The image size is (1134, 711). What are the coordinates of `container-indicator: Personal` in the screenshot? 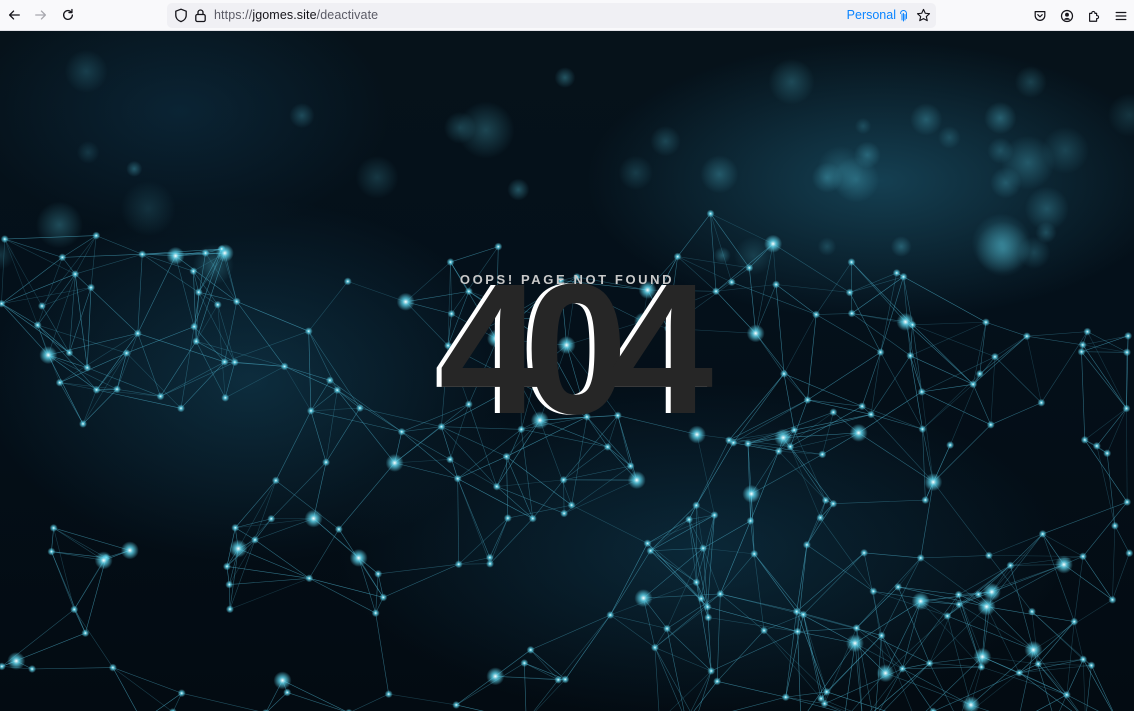 It's located at (877, 15).